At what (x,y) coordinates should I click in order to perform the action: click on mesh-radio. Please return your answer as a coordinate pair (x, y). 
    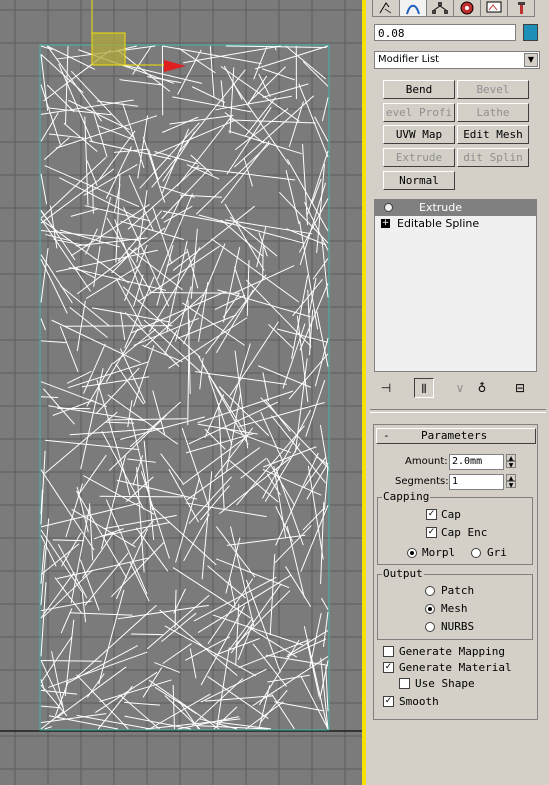
    Looking at the image, I should click on (430, 609).